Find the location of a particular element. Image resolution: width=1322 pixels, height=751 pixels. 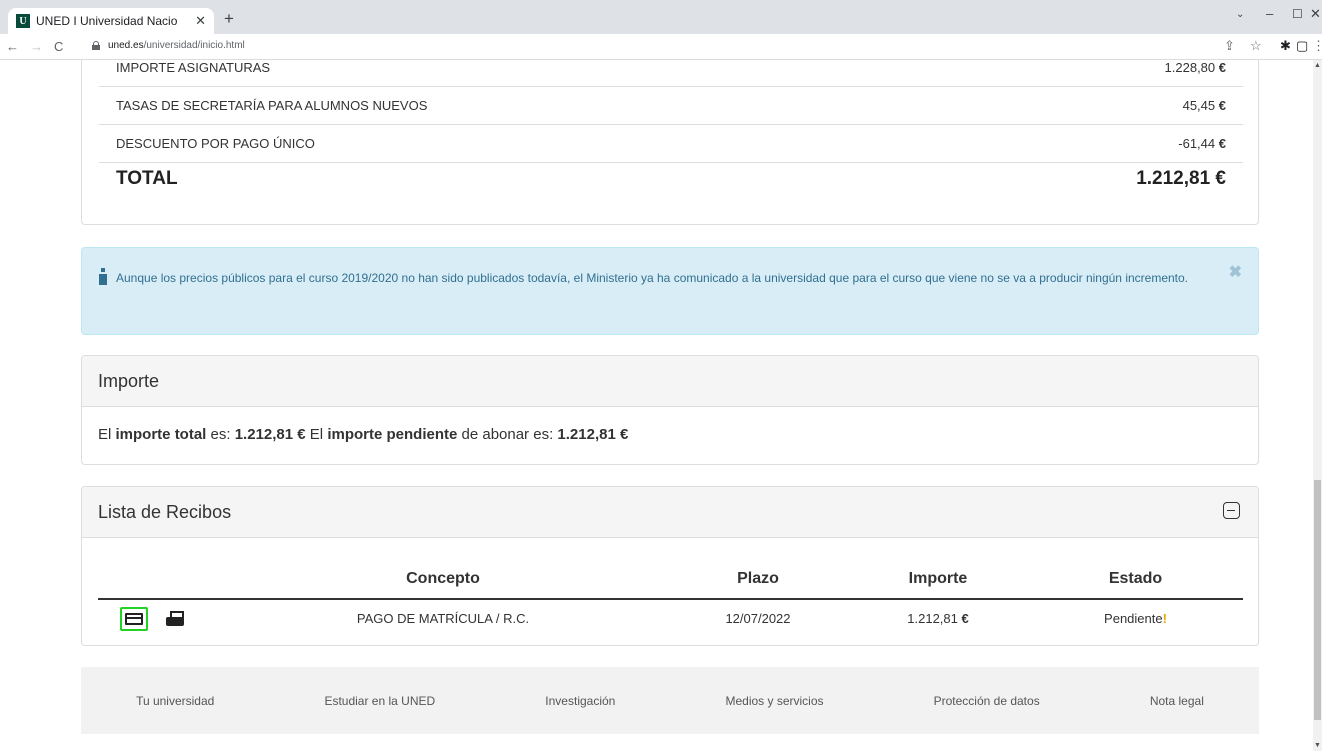

row-plazo: 12/07/2022 is located at coordinates (758, 618).